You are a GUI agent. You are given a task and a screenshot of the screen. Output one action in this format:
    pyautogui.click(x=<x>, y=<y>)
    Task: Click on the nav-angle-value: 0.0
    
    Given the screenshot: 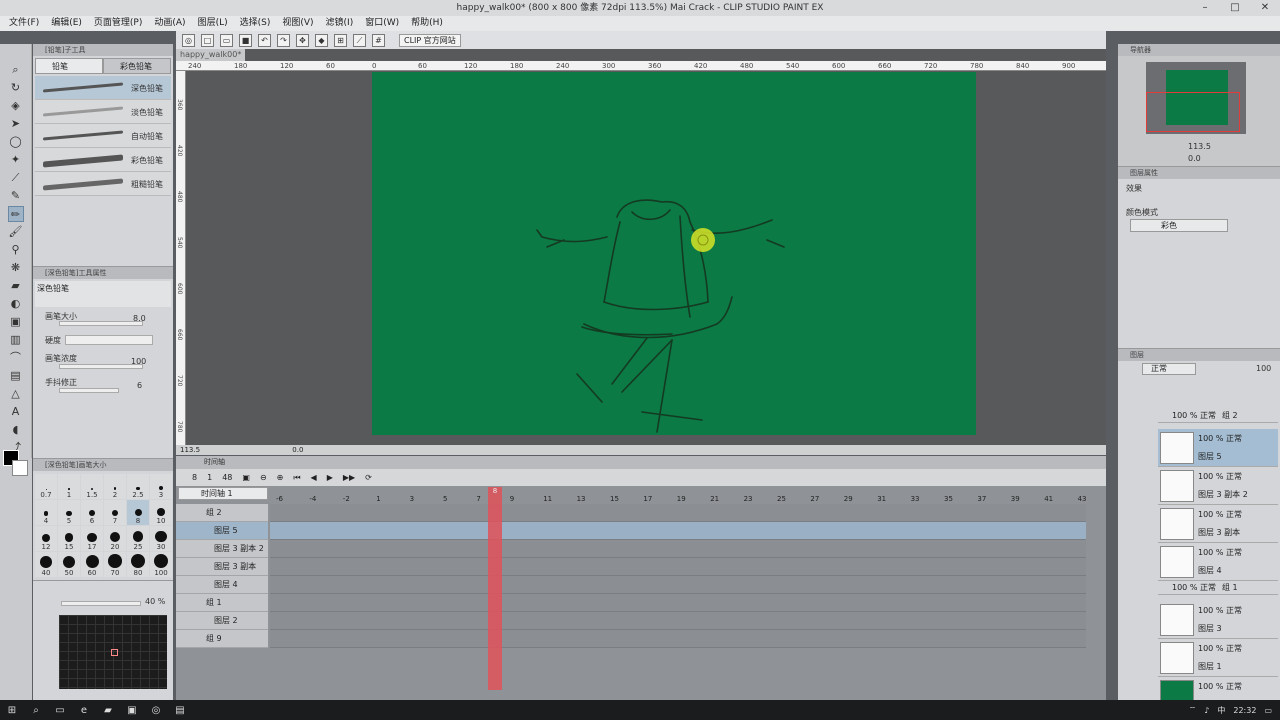 What is the action you would take?
    pyautogui.click(x=1194, y=158)
    